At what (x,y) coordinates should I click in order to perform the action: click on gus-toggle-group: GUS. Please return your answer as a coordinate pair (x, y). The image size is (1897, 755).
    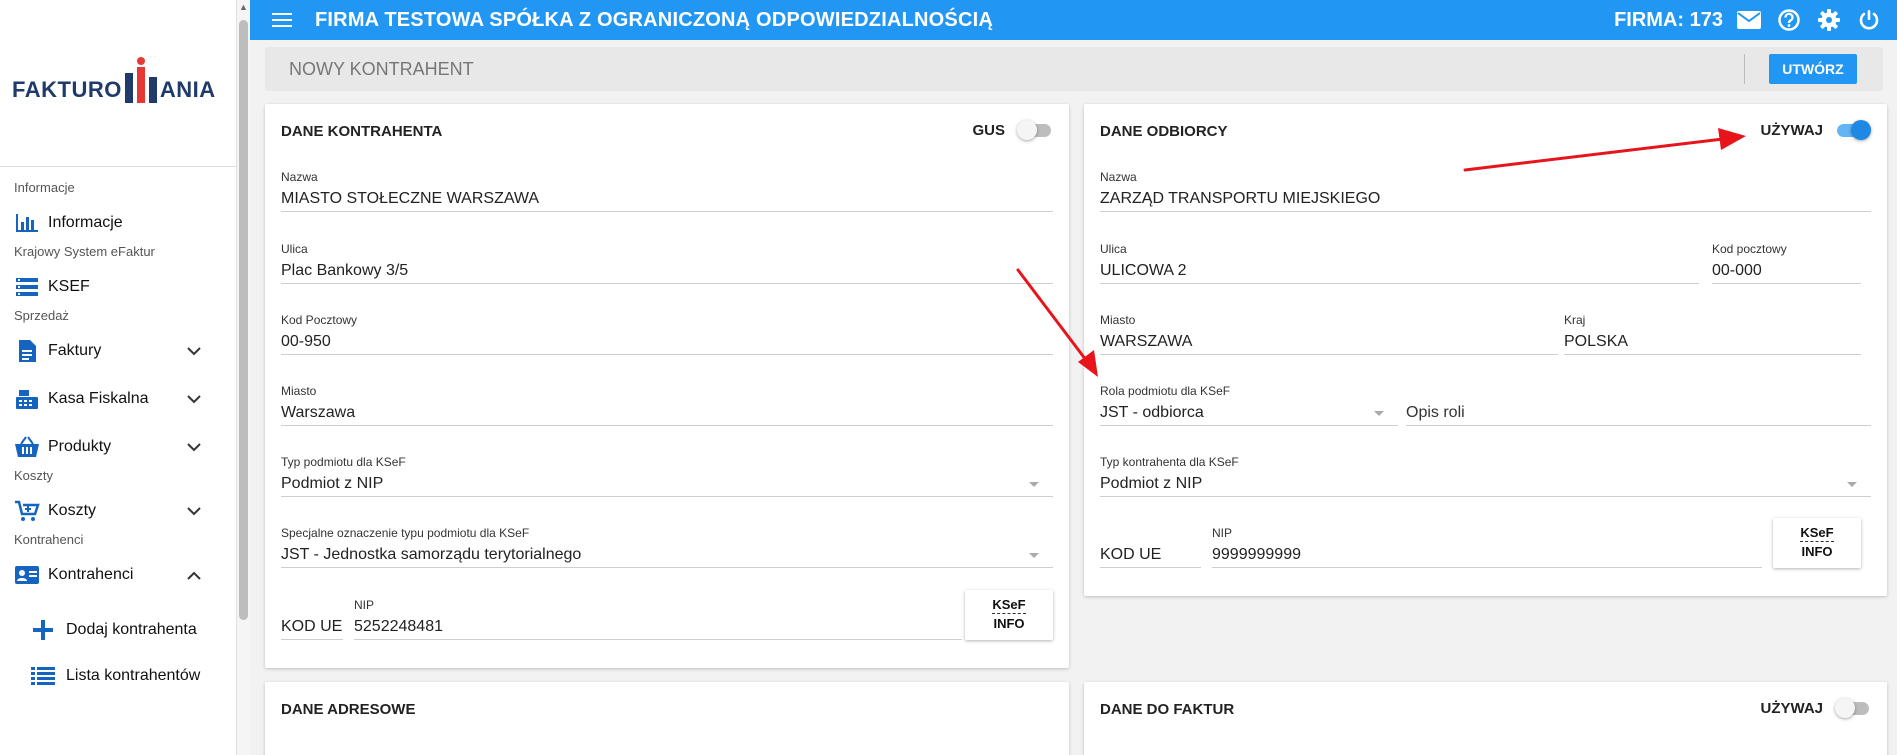
    Looking at the image, I should click on (1012, 130).